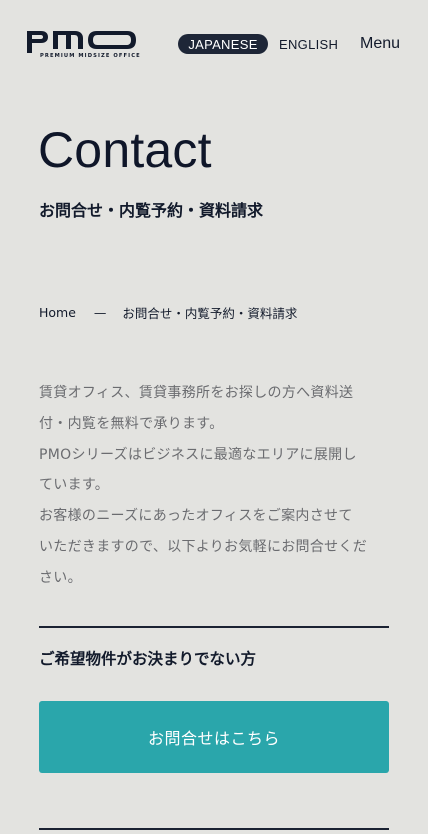 The height and width of the screenshot is (834, 428). Describe the element at coordinates (196, 516) in the screenshot. I see `intro-line: お客様のニーズにあったオフィスをご案内させて` at that location.